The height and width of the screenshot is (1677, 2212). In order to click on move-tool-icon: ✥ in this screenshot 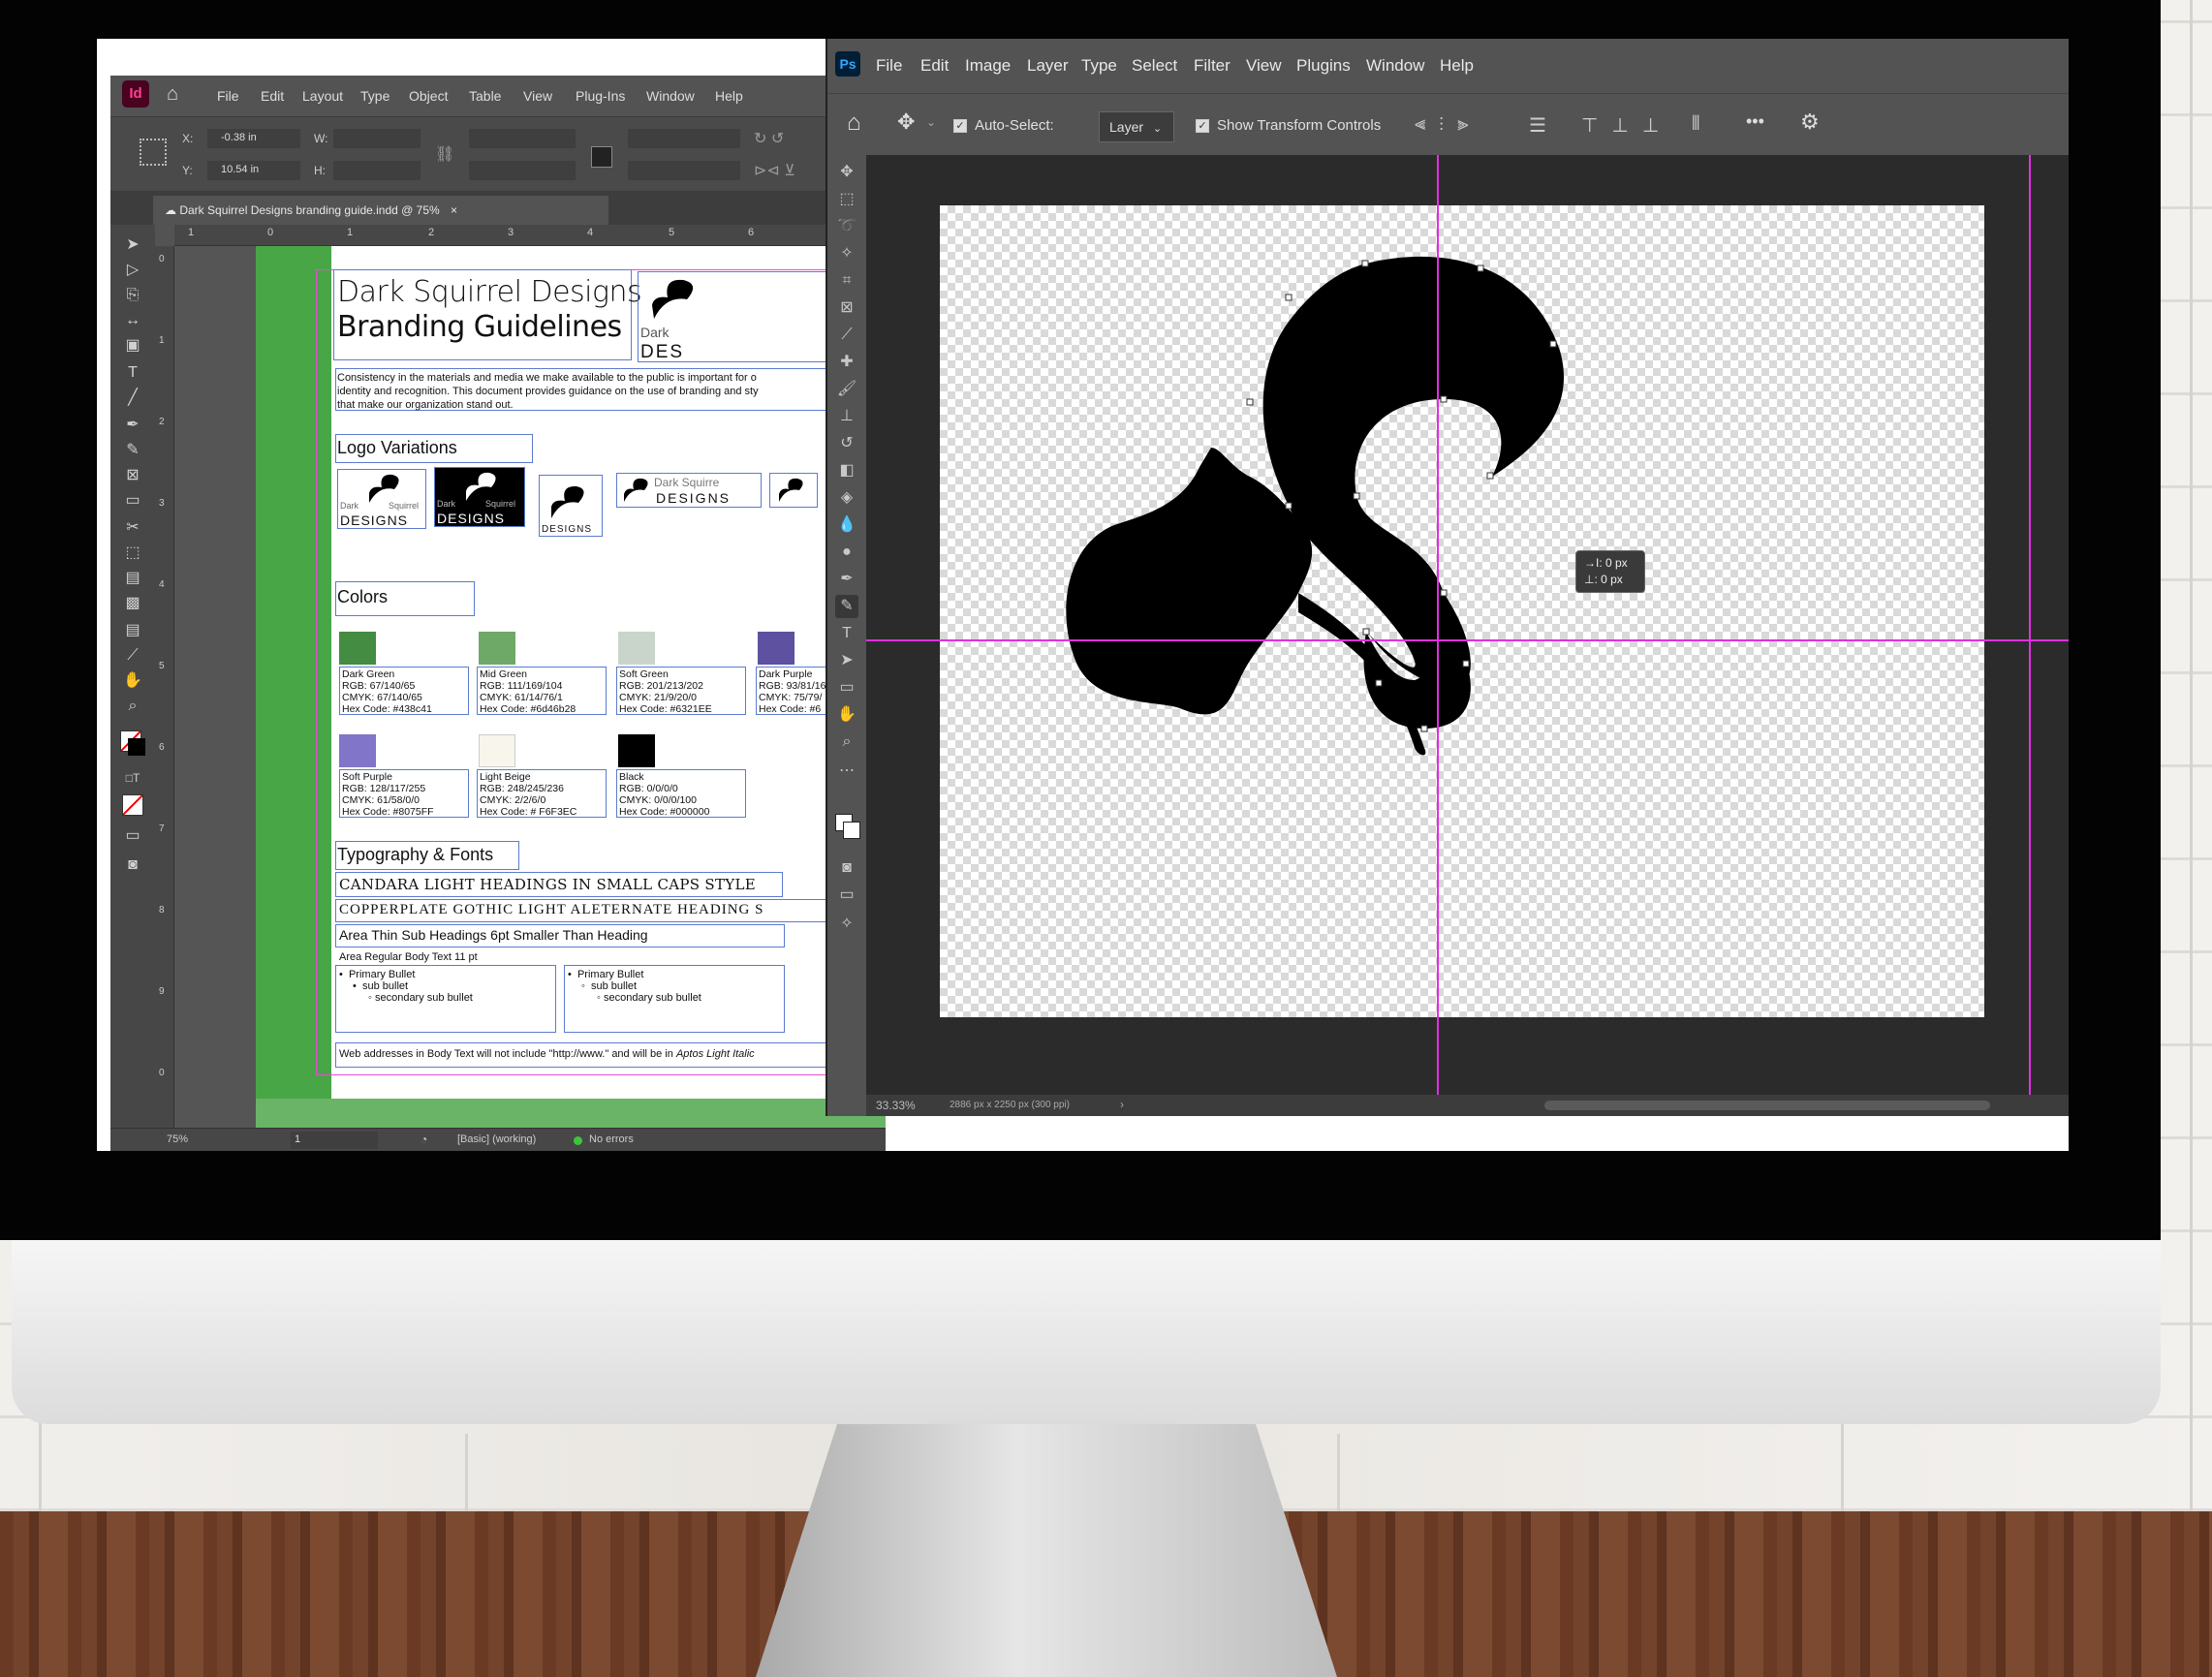, I will do `click(846, 172)`.